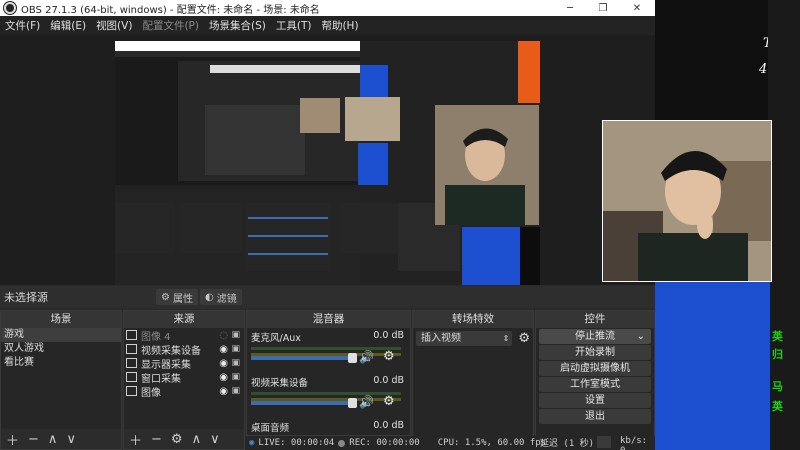 Image resolution: width=800 pixels, height=450 pixels. I want to click on filters-button: ◐ 滤镜, so click(221, 297).